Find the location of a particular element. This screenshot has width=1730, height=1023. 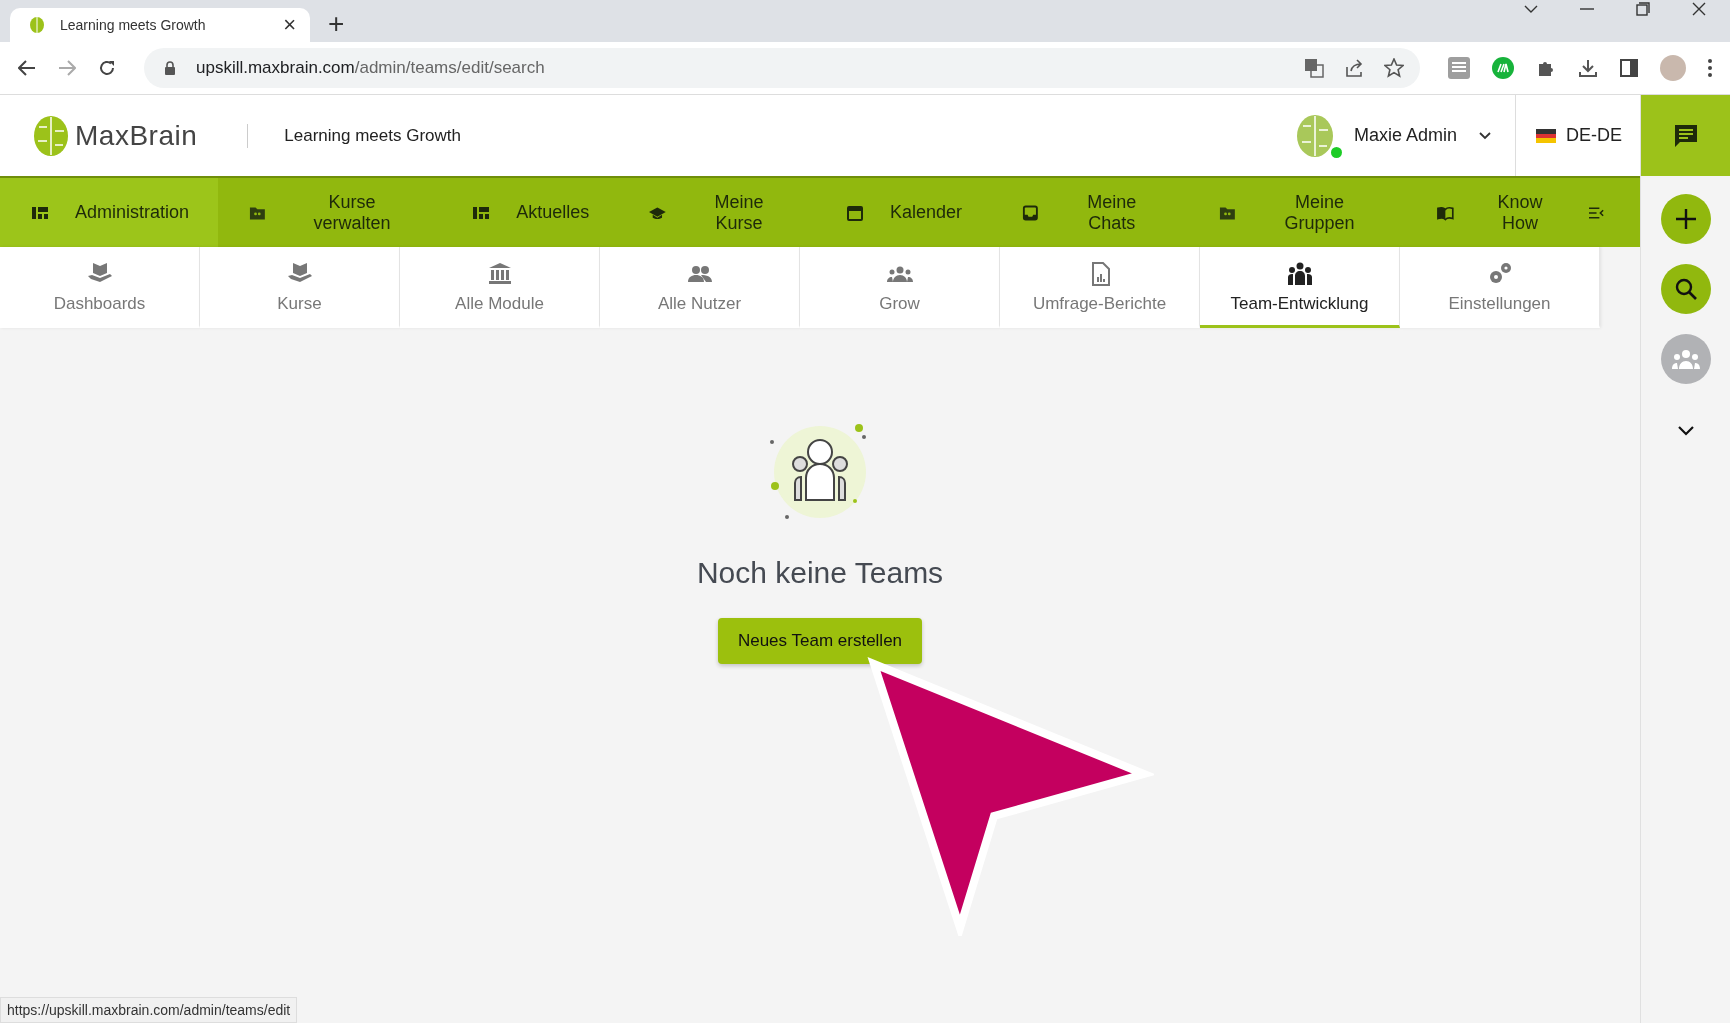

star-icon is located at coordinates (1394, 68).